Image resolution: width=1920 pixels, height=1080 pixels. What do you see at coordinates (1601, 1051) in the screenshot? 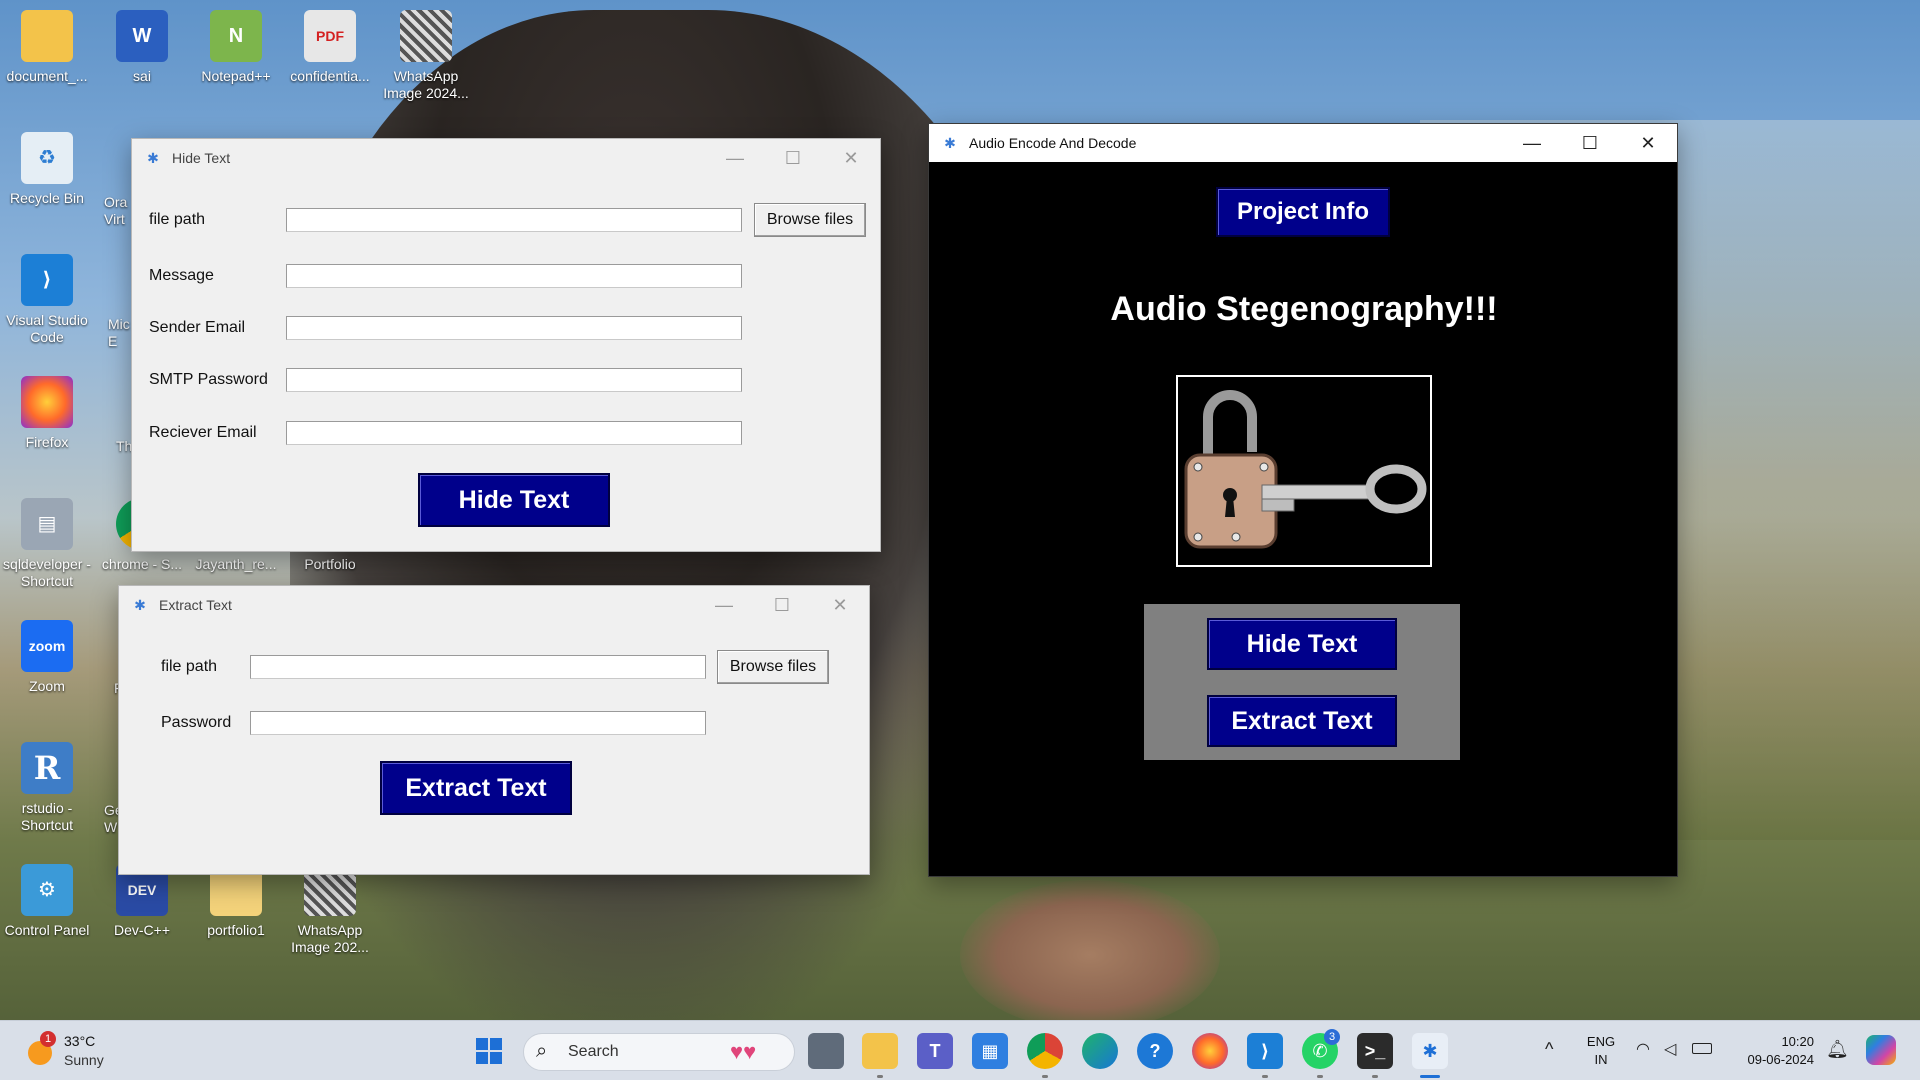
I see `language-indicator: ENG IN` at bounding box center [1601, 1051].